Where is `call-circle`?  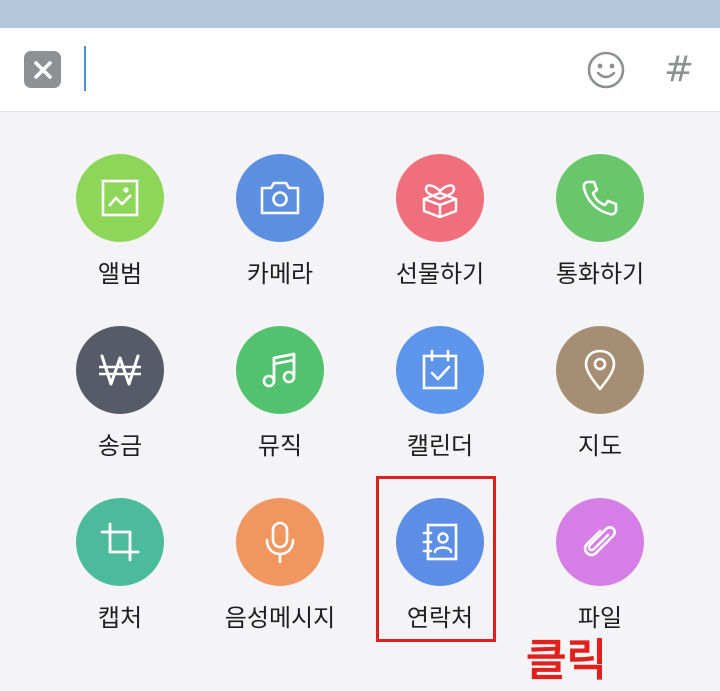
call-circle is located at coordinates (600, 198).